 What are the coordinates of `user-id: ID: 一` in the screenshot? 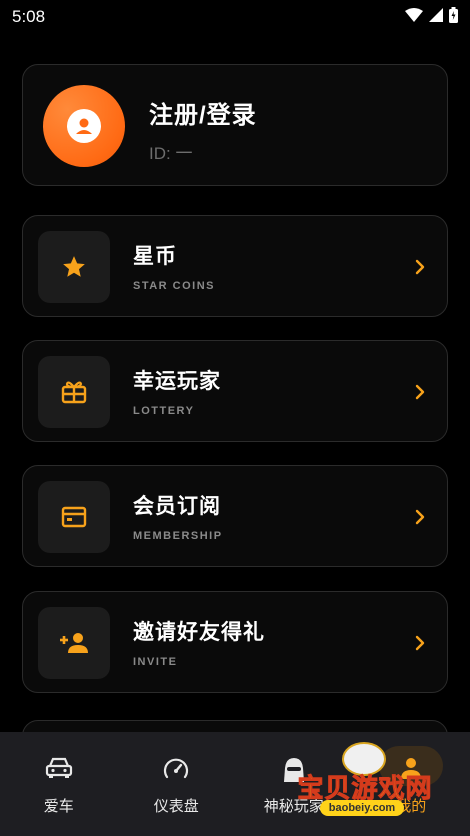 It's located at (171, 153).